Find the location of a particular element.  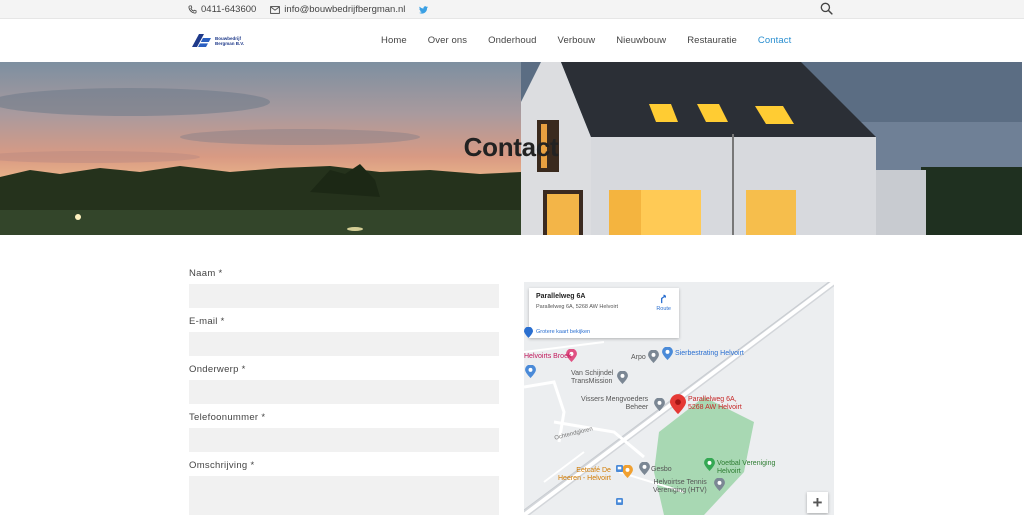

tennis-pin-icon is located at coordinates (719, 484).